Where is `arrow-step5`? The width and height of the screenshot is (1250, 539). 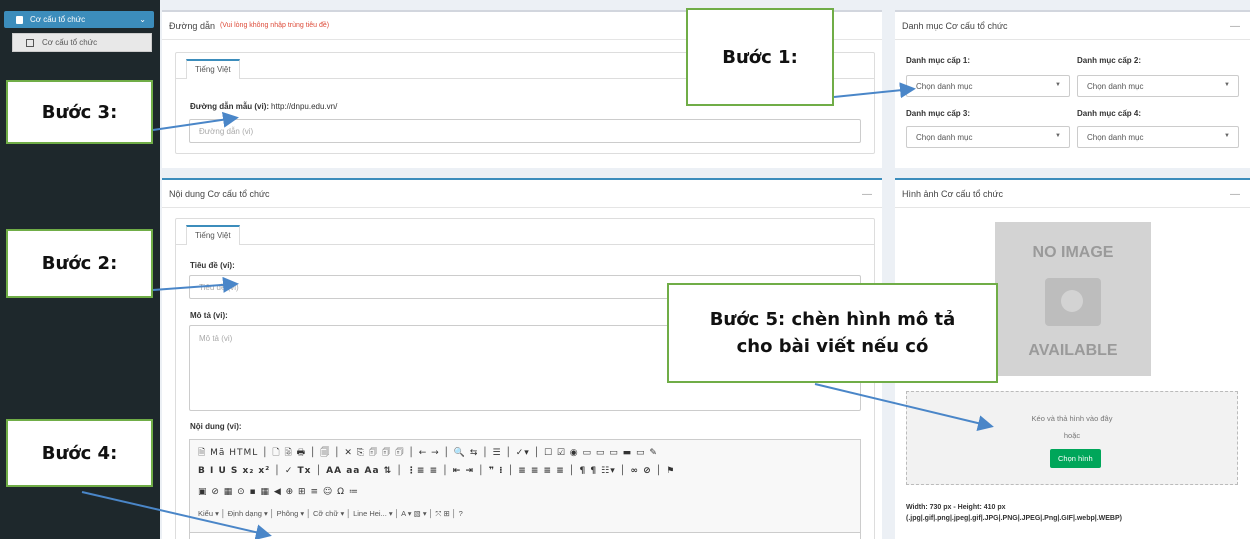 arrow-step5 is located at coordinates (904, 407).